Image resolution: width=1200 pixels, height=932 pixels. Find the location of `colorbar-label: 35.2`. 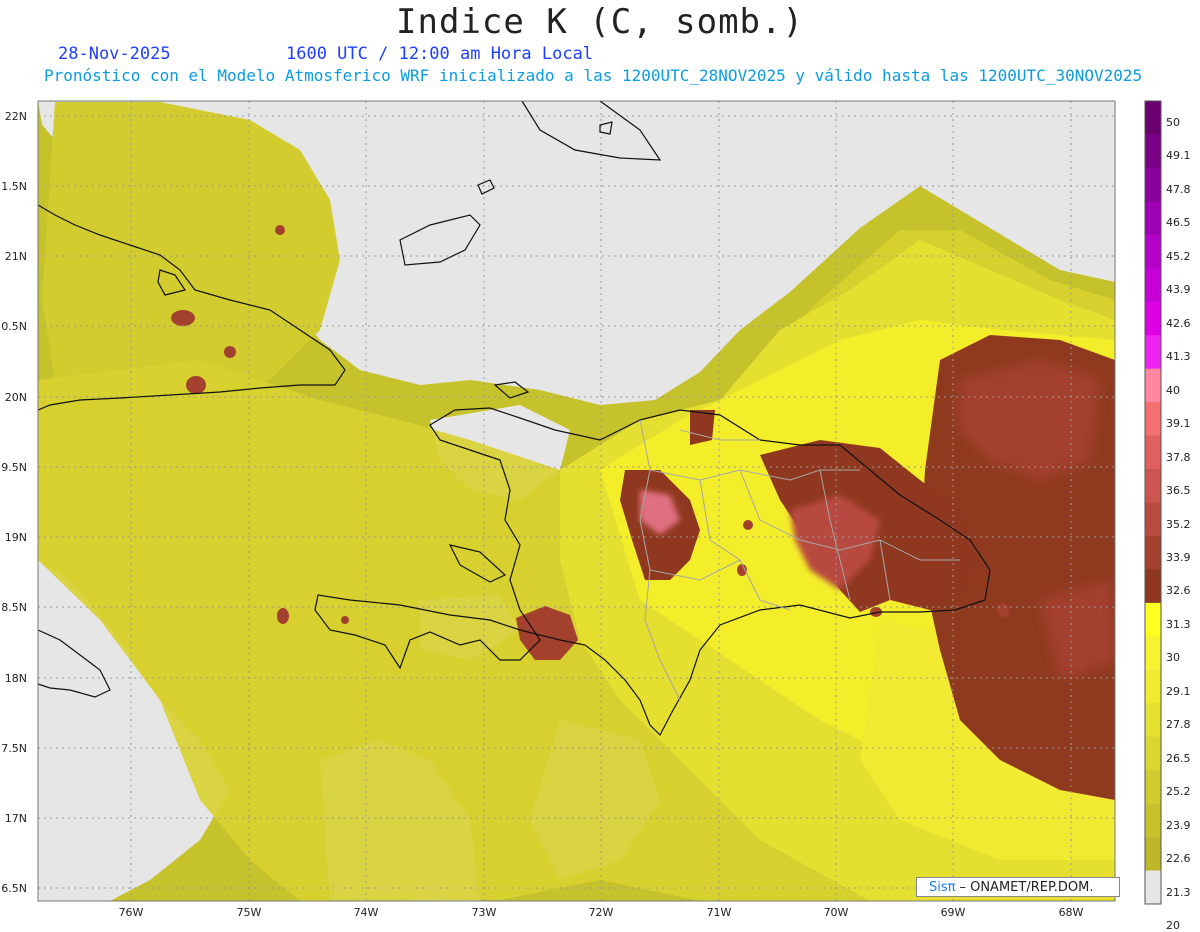

colorbar-label: 35.2 is located at coordinates (1178, 524).